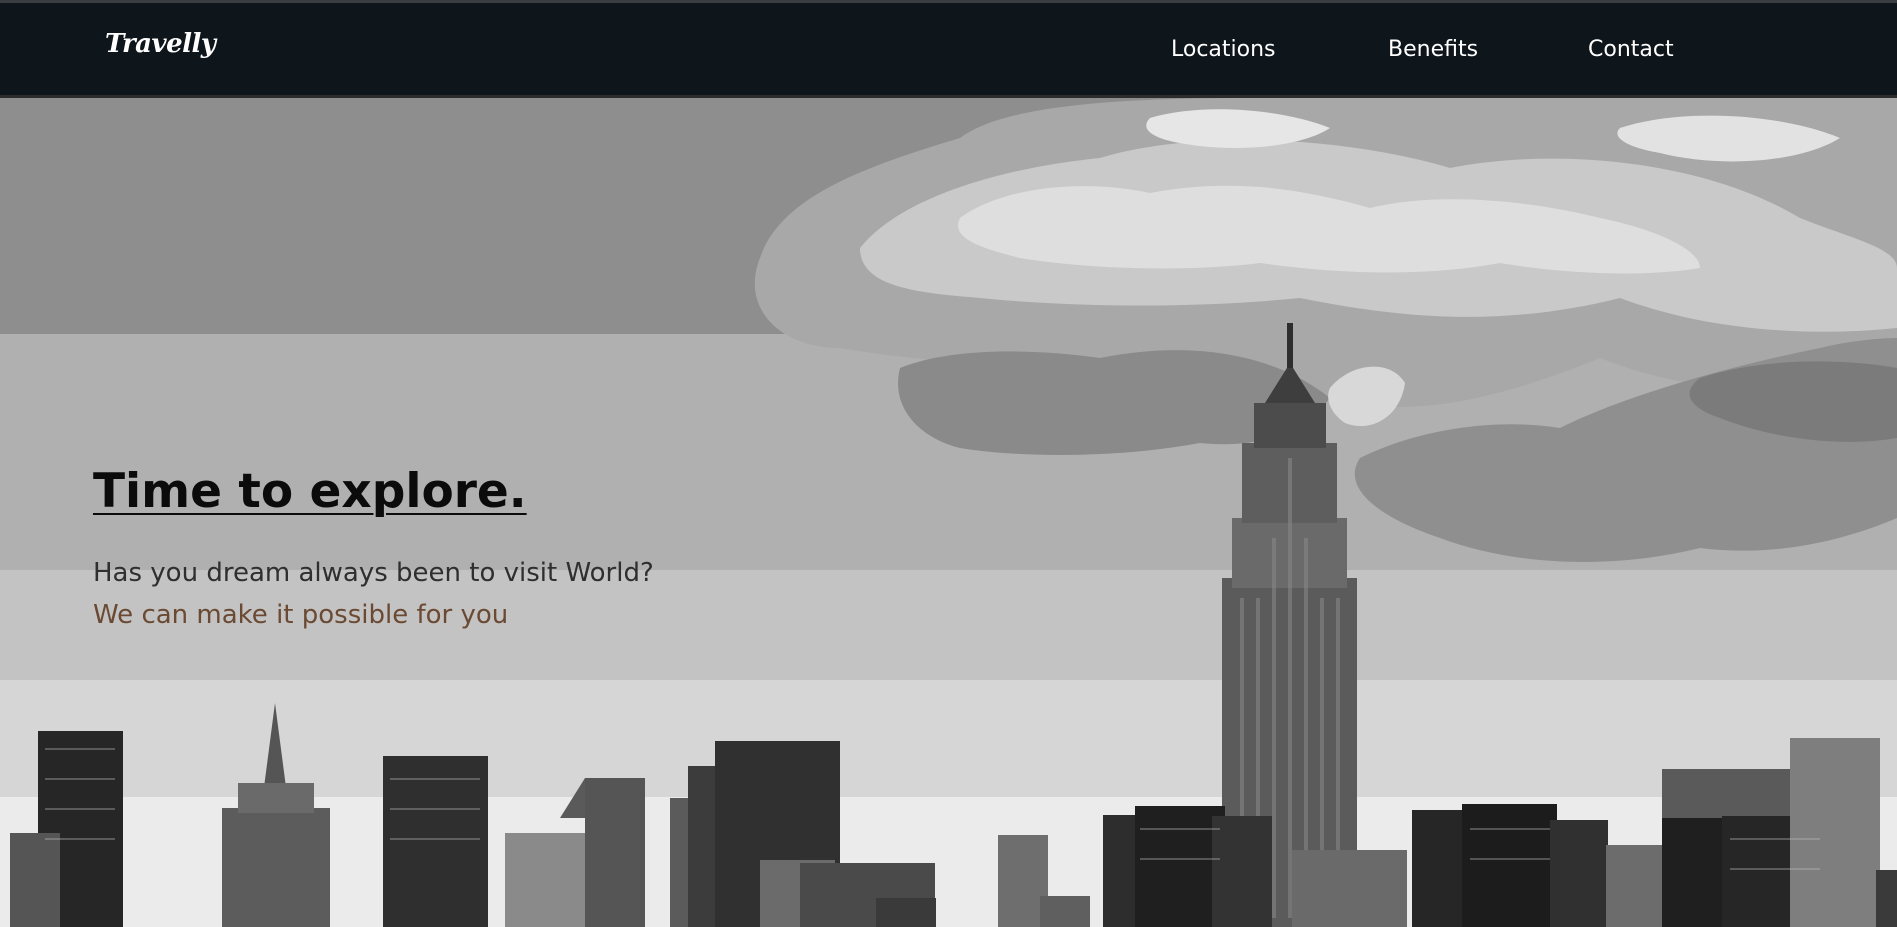  I want to click on nav-link-locations: Locations, so click(1223, 49).